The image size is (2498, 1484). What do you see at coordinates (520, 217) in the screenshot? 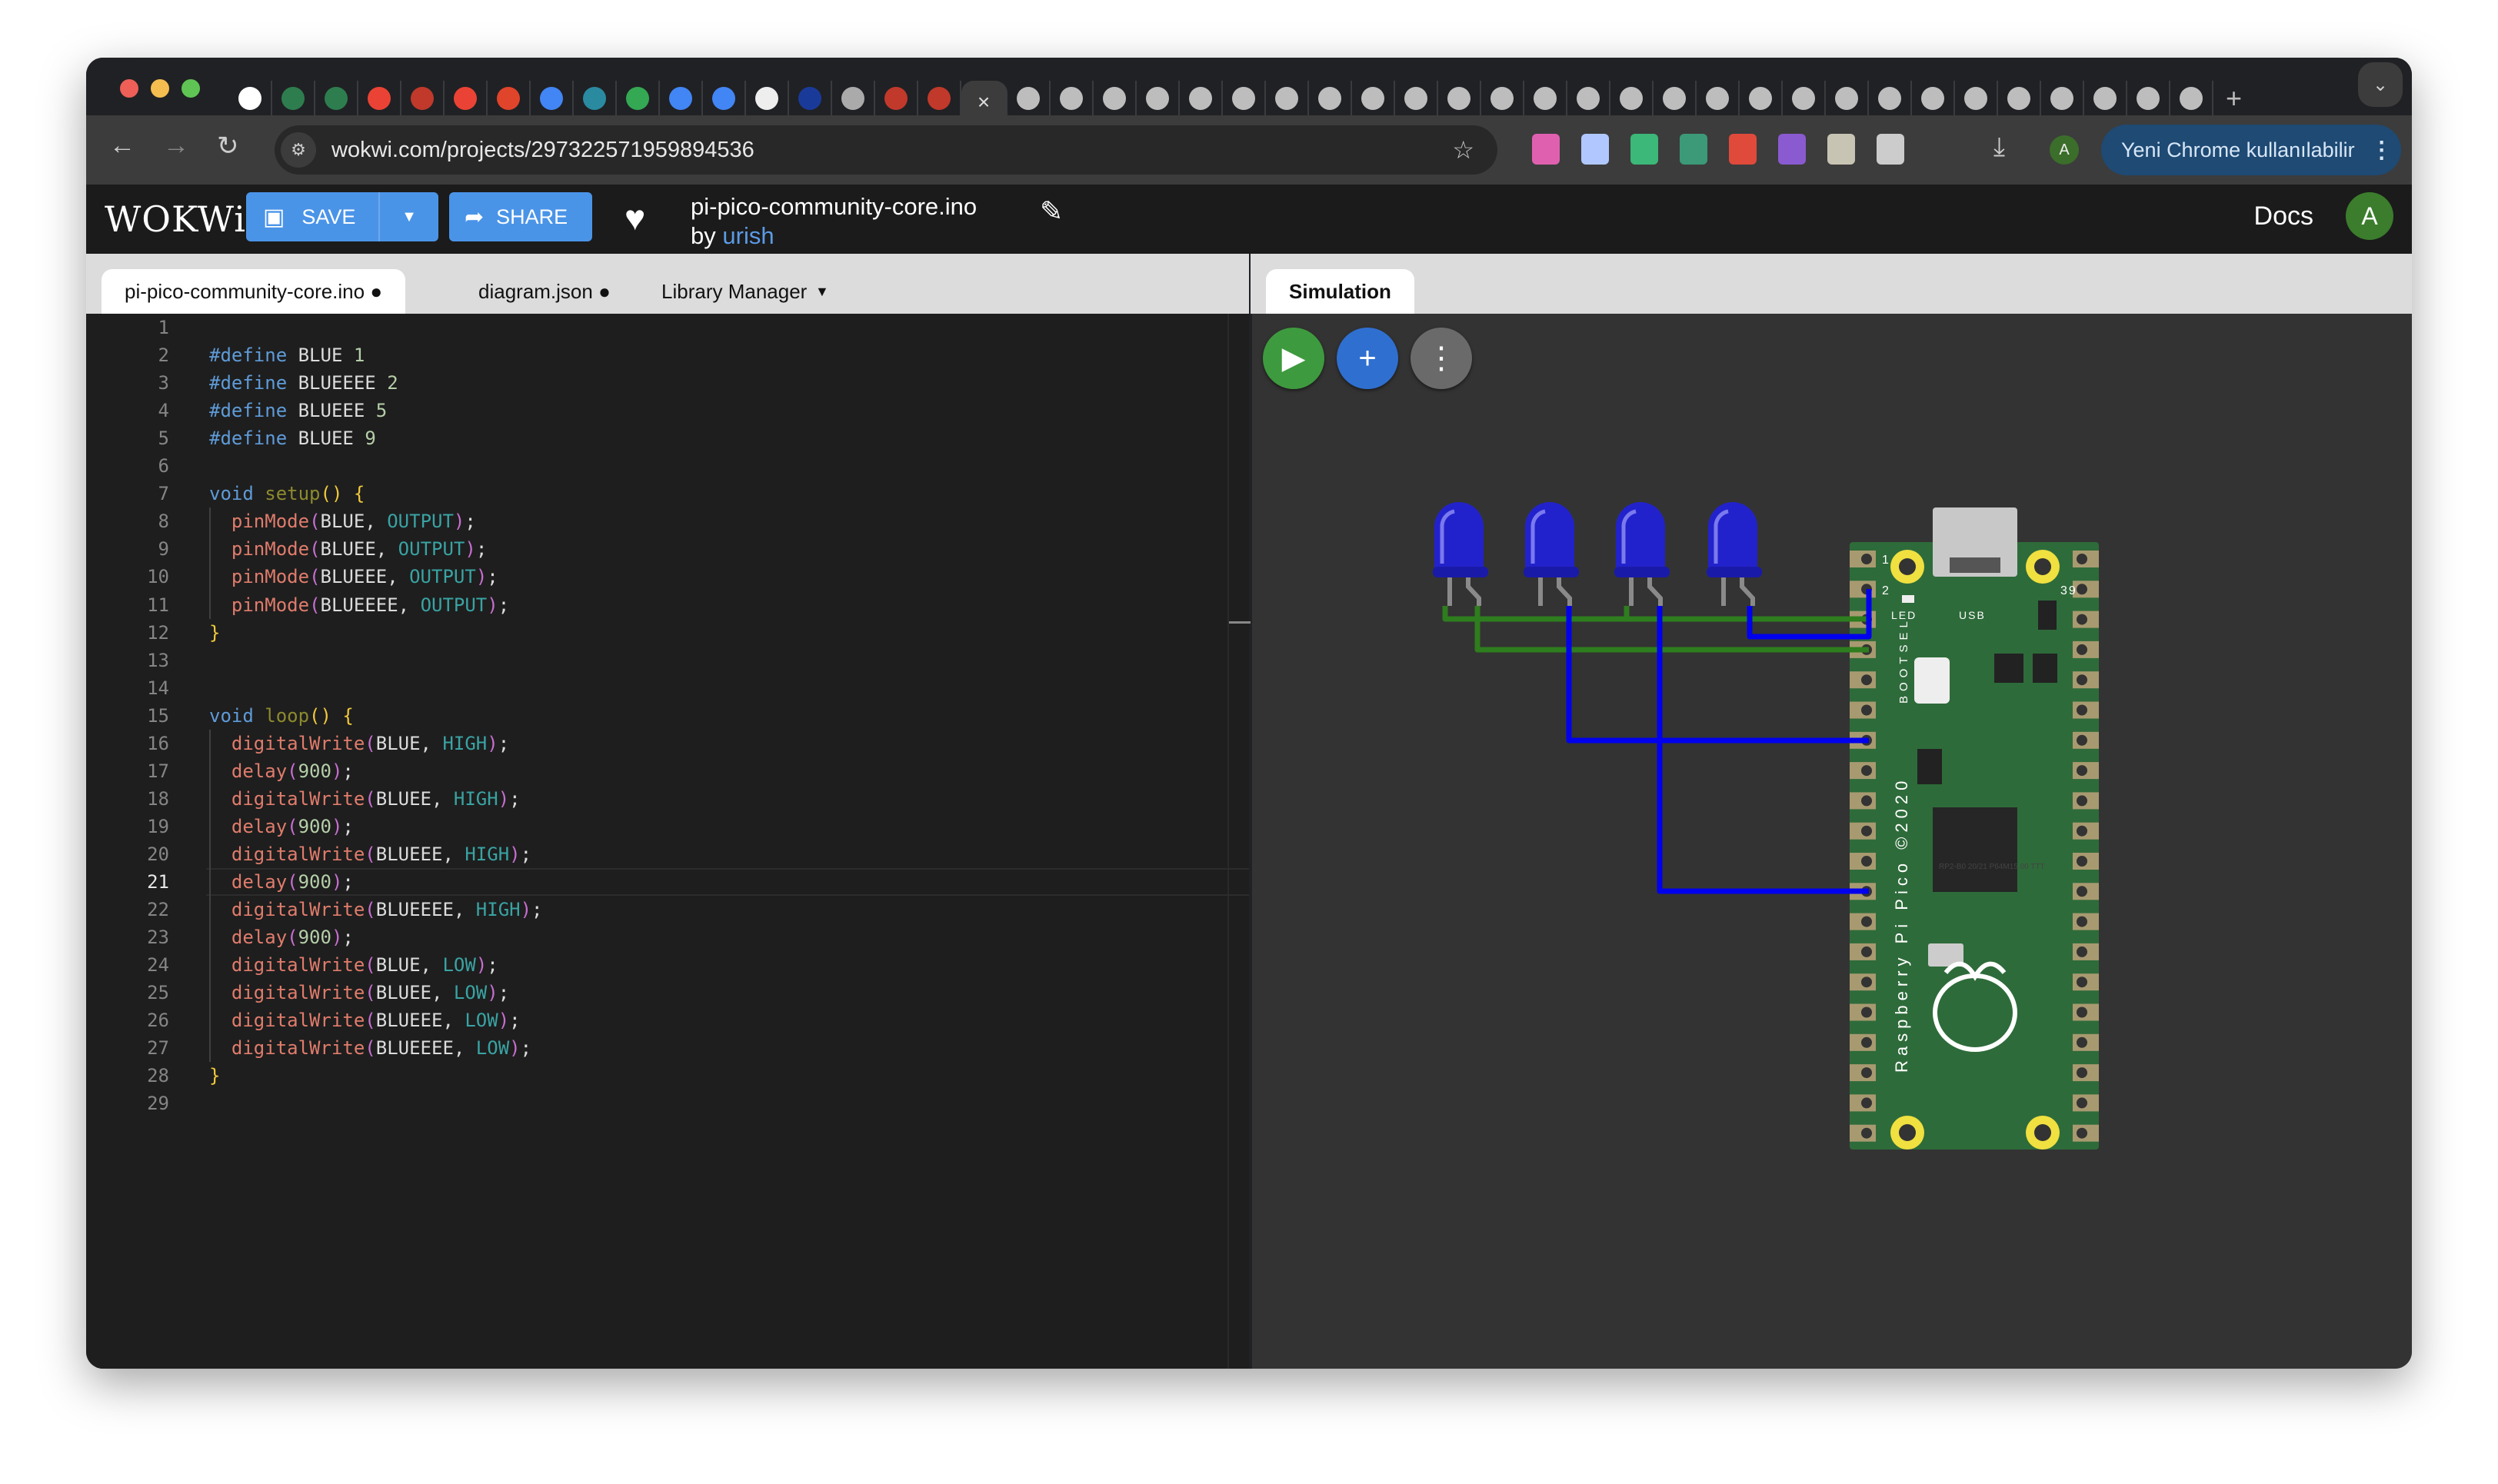
I see `share-button: ➦ SHARE` at bounding box center [520, 217].